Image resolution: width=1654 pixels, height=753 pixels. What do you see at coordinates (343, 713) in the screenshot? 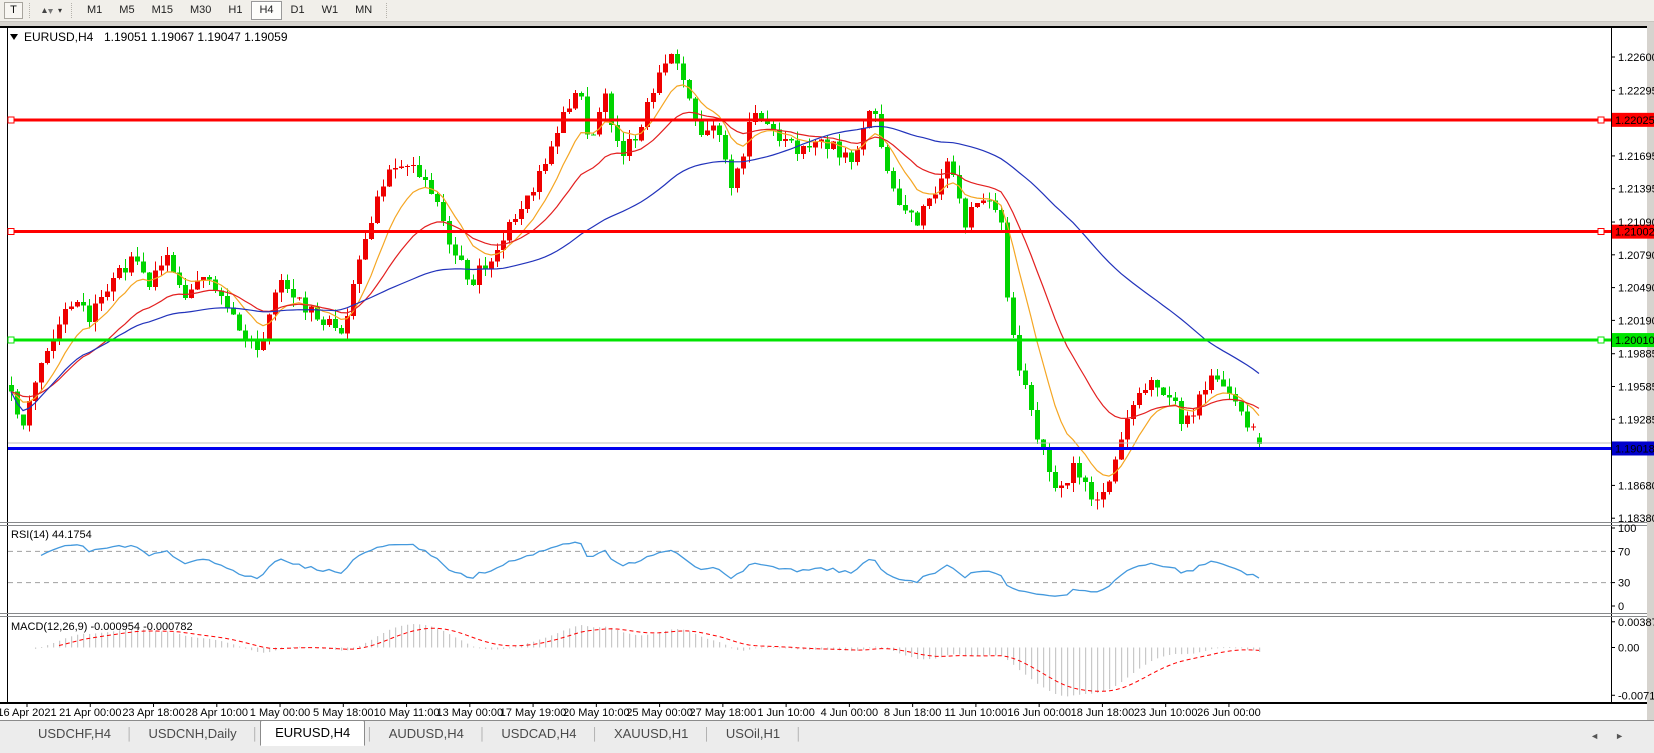
I see `time-tick-label: 5 May 18:00` at bounding box center [343, 713].